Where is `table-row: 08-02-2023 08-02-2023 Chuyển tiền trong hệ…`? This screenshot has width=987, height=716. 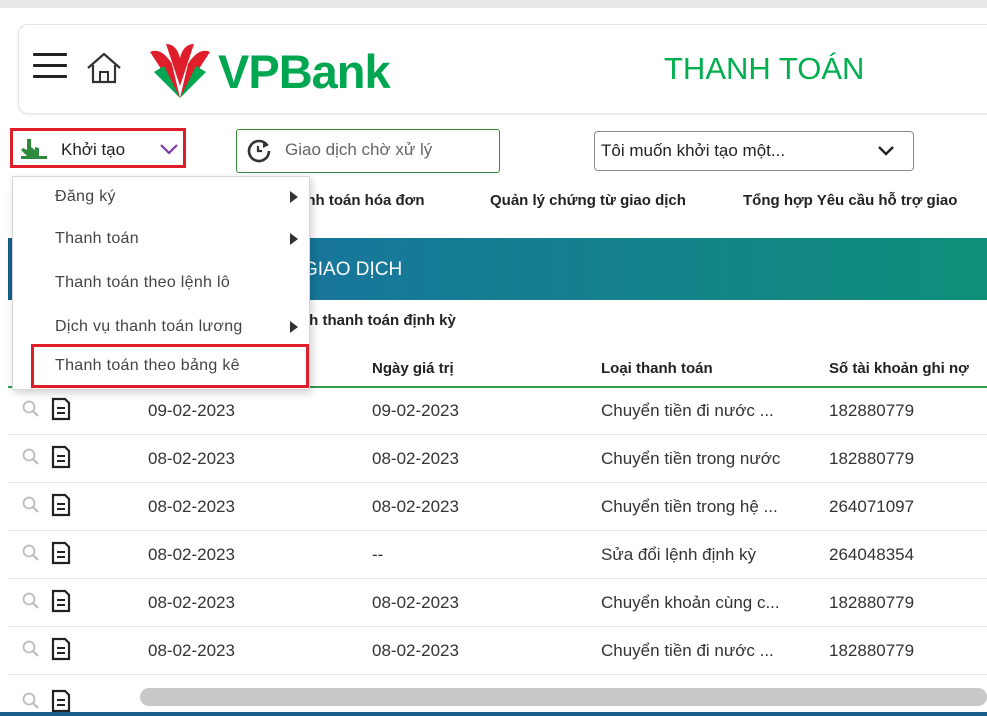 table-row: 08-02-2023 08-02-2023 Chuyển tiền trong hệ… is located at coordinates (497, 506).